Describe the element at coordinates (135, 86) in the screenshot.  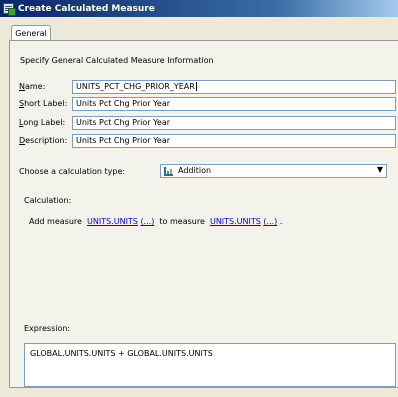
I see `name-field-value: UNITS_PCT_CHG_PRIOR_YEAR` at that location.